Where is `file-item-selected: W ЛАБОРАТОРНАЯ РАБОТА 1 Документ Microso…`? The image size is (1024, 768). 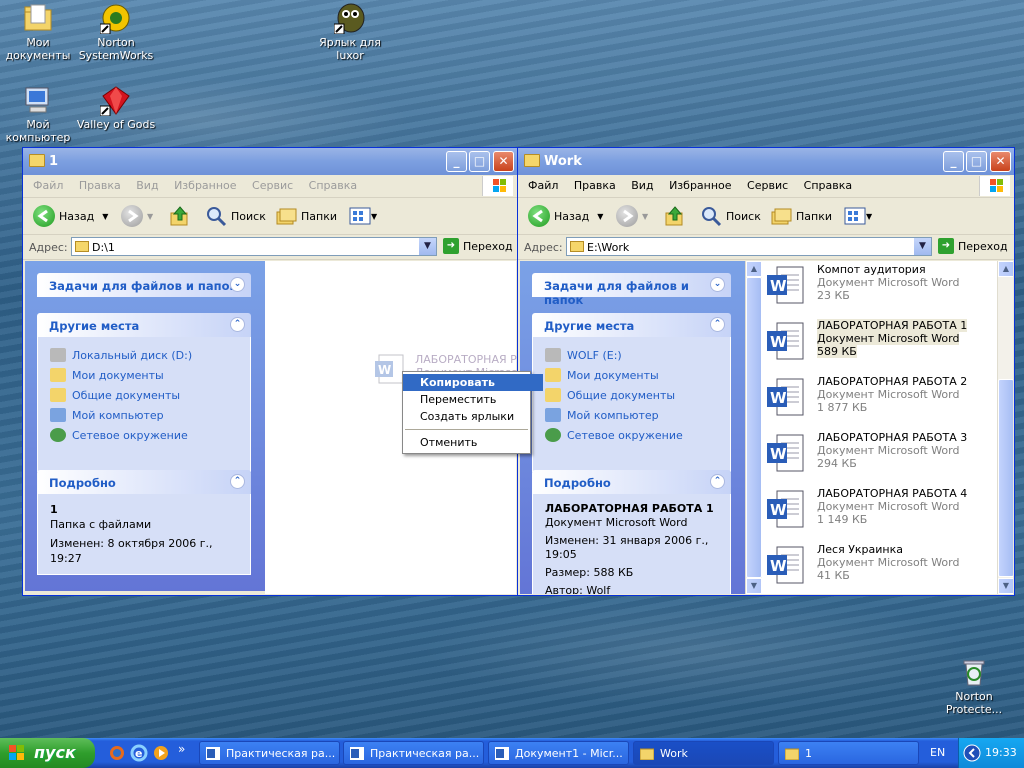 file-item-selected: W ЛАБОРАТОРНАЯ РАБОТА 1 Документ Microso… is located at coordinates (875, 344).